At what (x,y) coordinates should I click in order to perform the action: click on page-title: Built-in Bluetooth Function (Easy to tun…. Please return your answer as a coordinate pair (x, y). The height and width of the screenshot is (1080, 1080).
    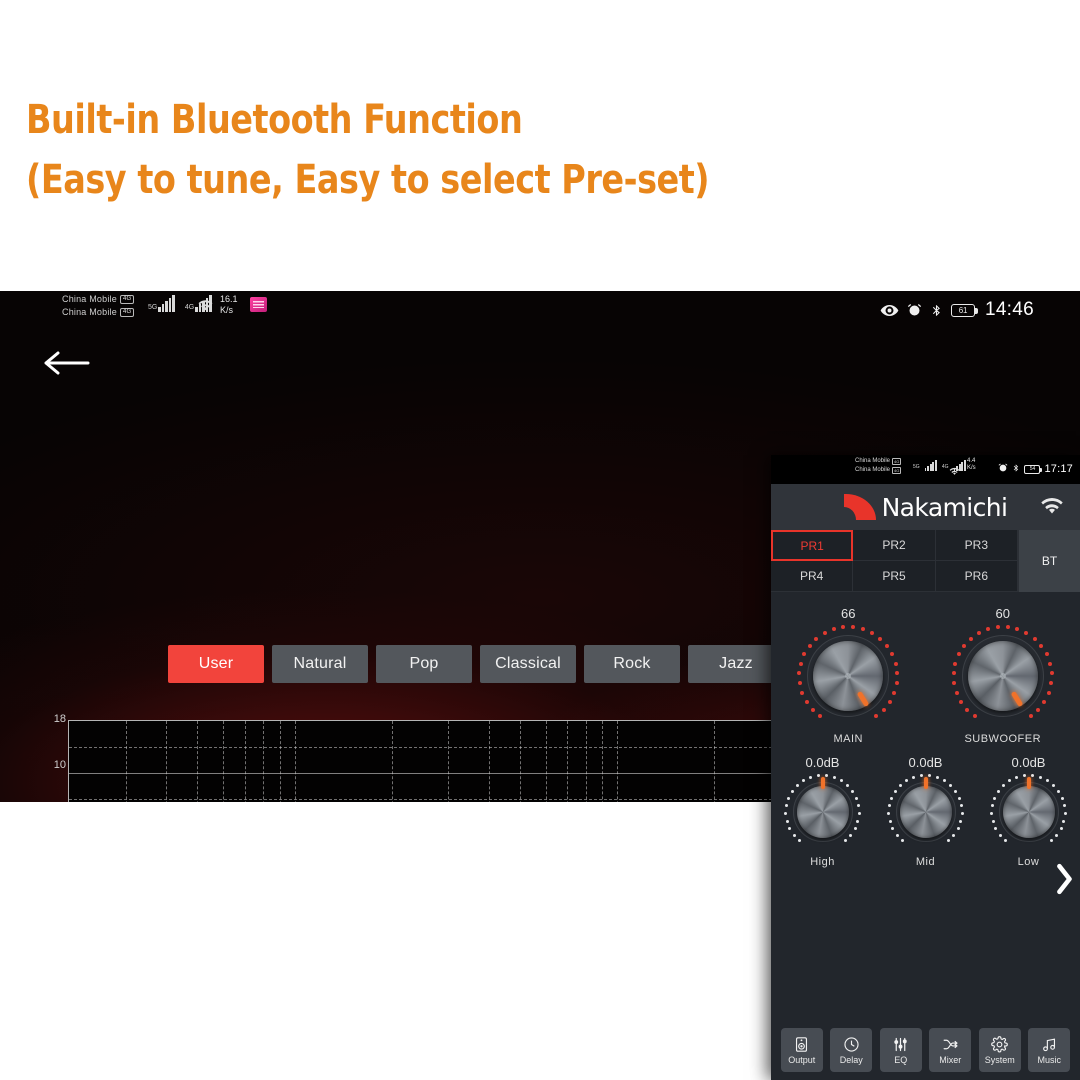
    Looking at the image, I should click on (444, 150).